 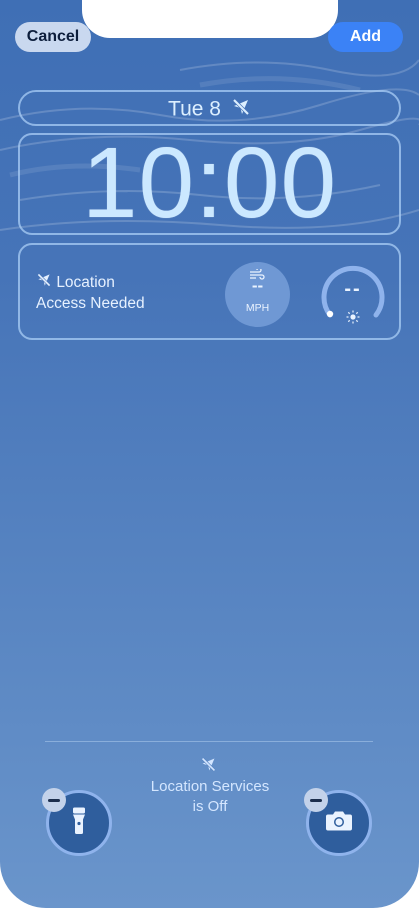 What do you see at coordinates (194, 109) in the screenshot?
I see `date-label: Tue 8` at bounding box center [194, 109].